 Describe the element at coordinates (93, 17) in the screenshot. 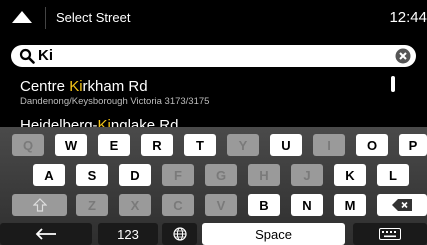

I see `page-title: Select Street` at that location.